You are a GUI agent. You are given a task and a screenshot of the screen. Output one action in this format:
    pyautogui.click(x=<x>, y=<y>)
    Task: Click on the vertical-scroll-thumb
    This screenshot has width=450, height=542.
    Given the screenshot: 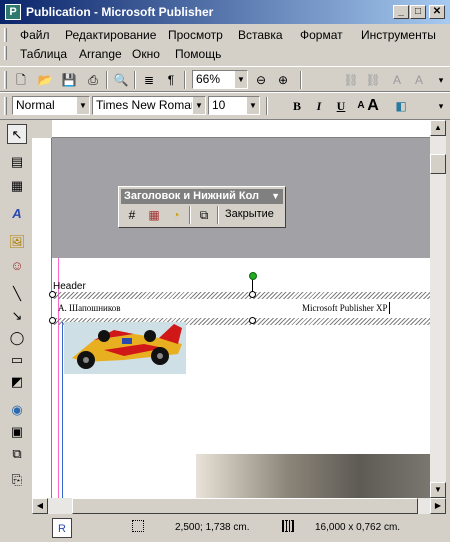 What is the action you would take?
    pyautogui.click(x=438, y=164)
    